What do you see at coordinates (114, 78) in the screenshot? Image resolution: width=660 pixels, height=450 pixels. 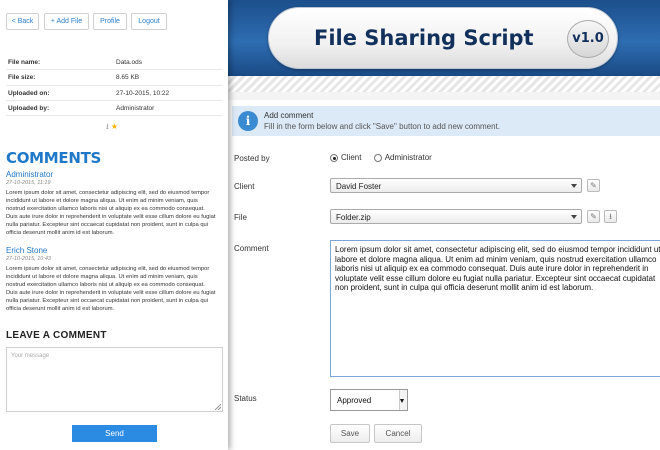 I see `file-info-row: File size: 8.65 KB` at bounding box center [114, 78].